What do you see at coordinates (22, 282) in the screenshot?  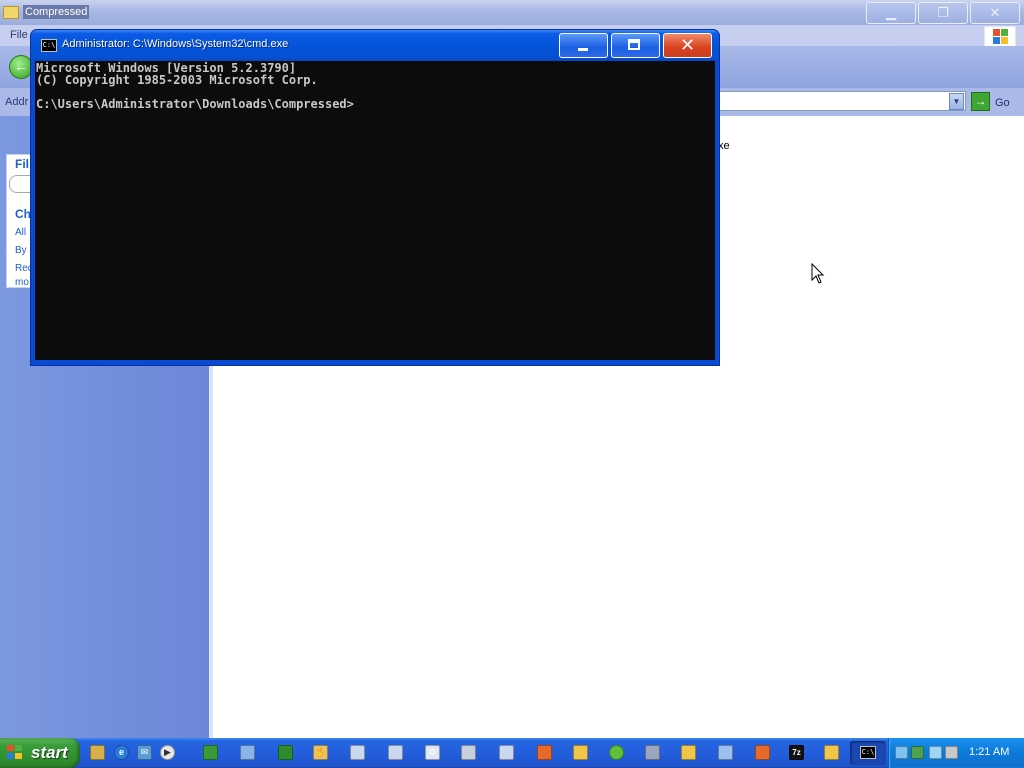 I see `panel-link-more: mo` at bounding box center [22, 282].